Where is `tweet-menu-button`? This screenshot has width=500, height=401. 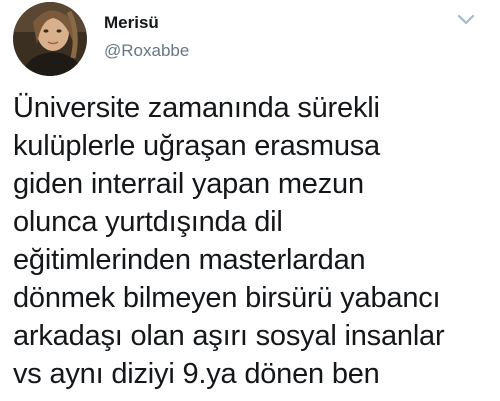 tweet-menu-button is located at coordinates (466, 20).